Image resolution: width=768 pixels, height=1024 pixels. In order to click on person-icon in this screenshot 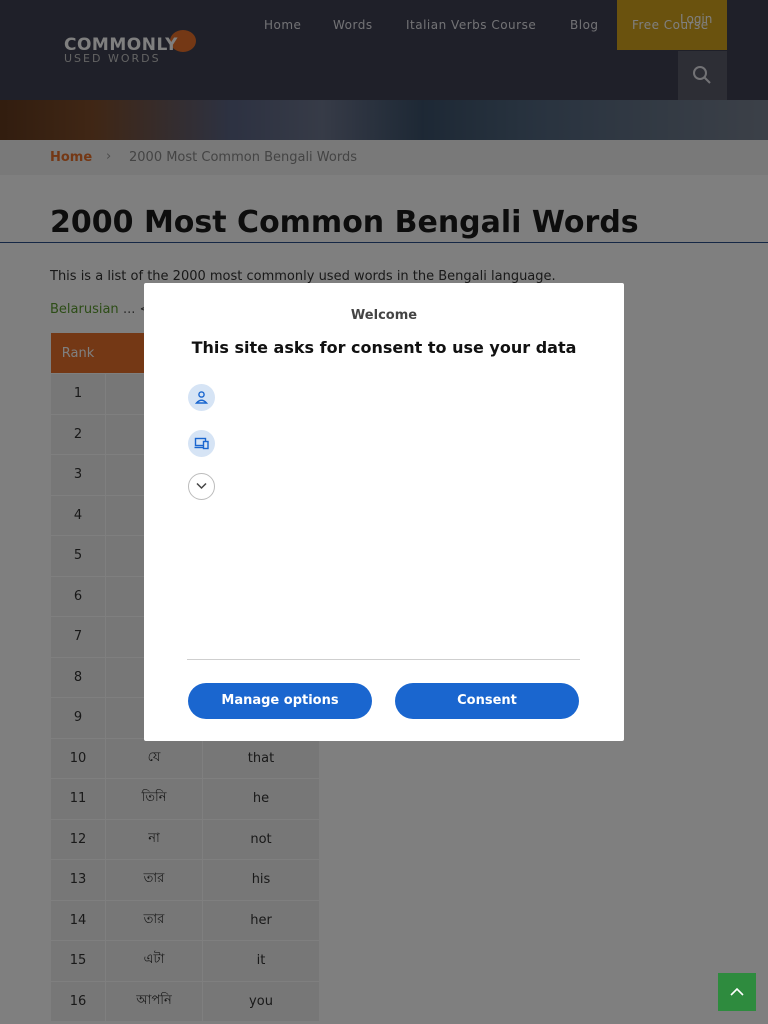, I will do `click(201, 397)`.